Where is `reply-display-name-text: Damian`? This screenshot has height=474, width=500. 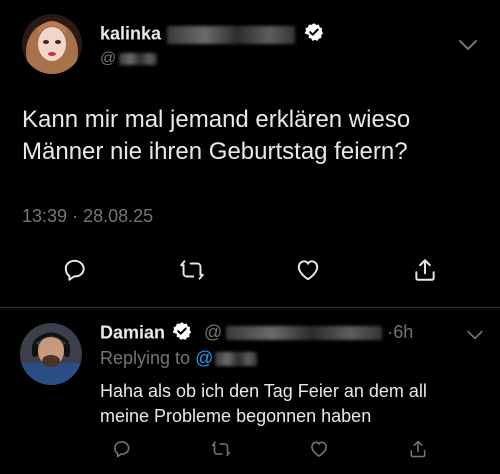
reply-display-name-text: Damian is located at coordinates (133, 332).